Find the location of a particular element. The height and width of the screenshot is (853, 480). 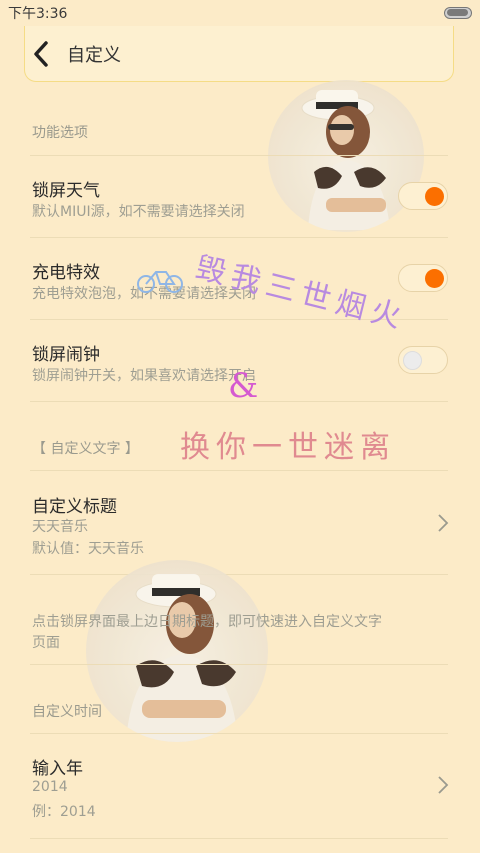

back-arrow-icon is located at coordinates (41, 53).